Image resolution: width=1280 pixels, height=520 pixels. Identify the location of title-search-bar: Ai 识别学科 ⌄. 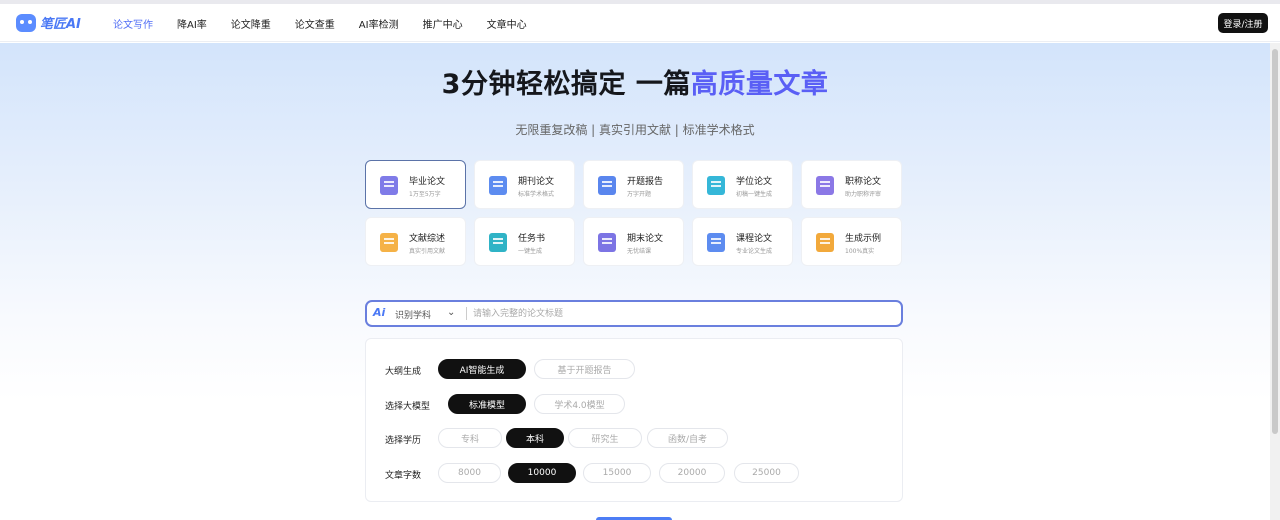
(634, 313).